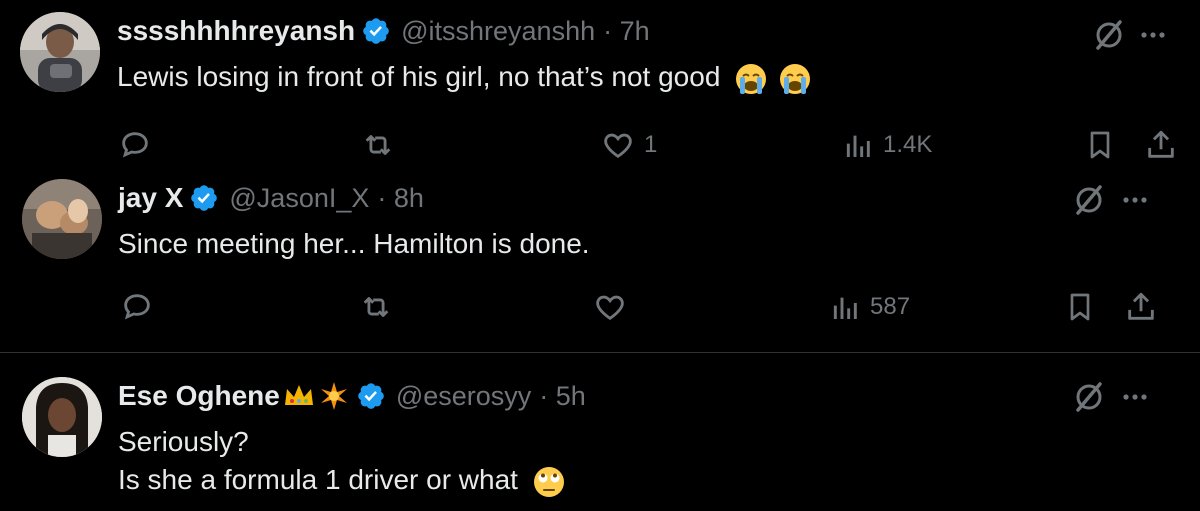 This screenshot has height=511, width=1200. I want to click on sparkle-icon, so click(333, 396).